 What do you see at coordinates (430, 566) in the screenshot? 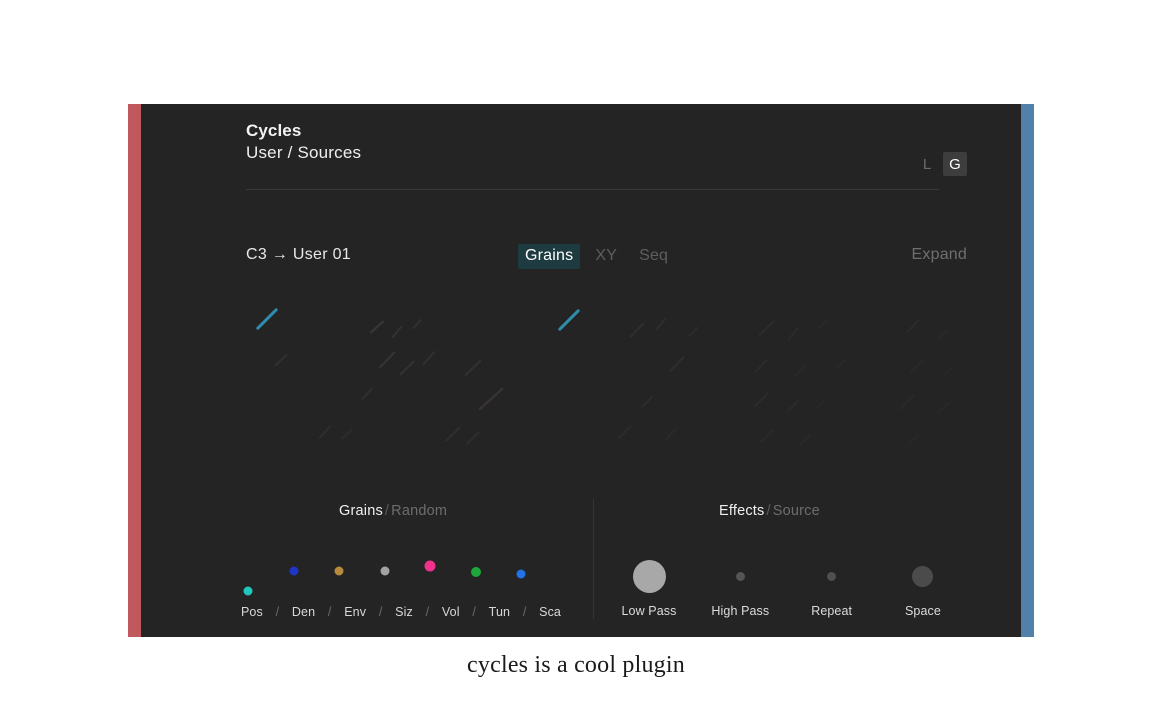
I see `grain-param-dot-vol` at bounding box center [430, 566].